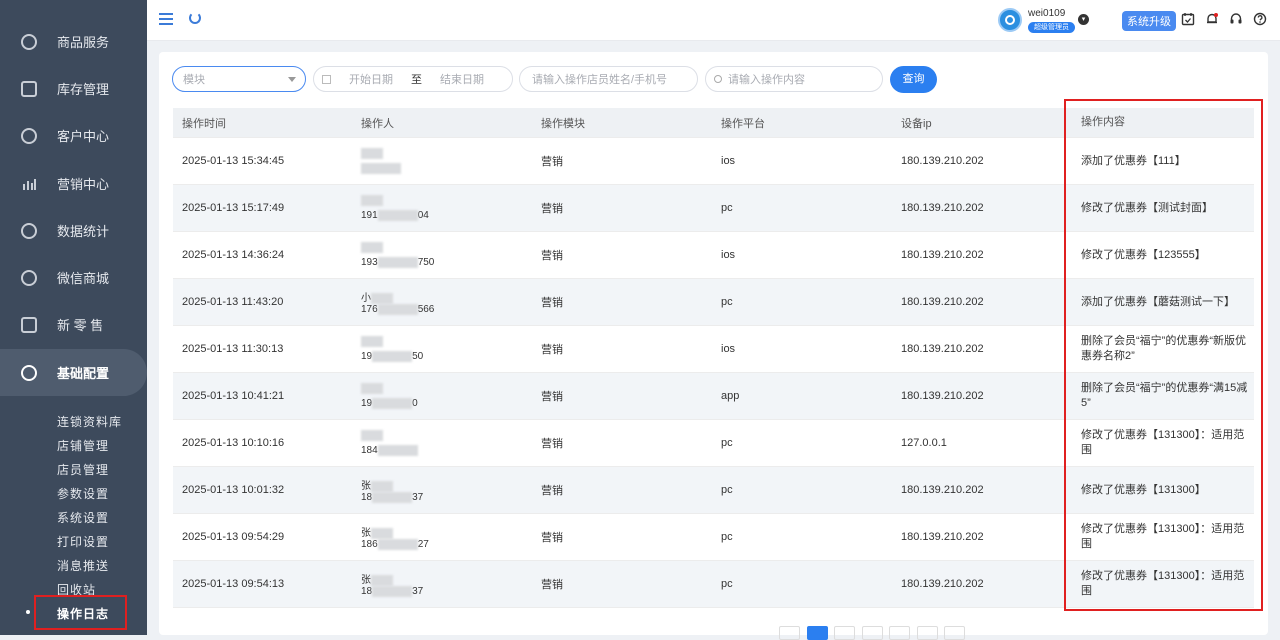 The image size is (1280, 640). What do you see at coordinates (913, 79) in the screenshot?
I see `query-button: 查询` at bounding box center [913, 79].